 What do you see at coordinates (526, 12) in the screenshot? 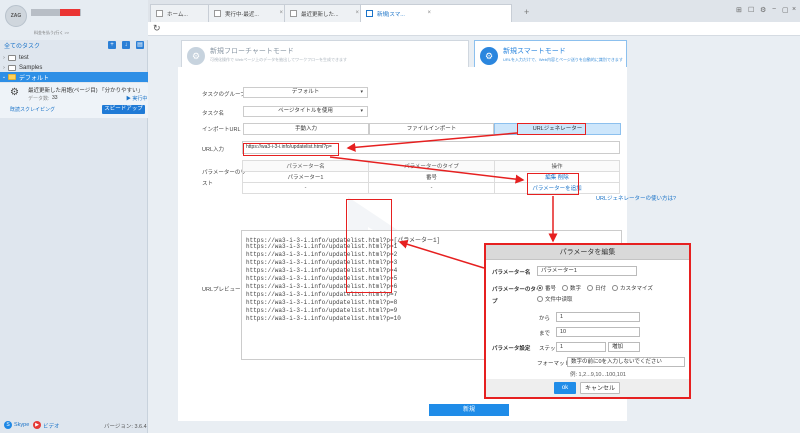
I see `new-tab-icon: +` at bounding box center [526, 12].